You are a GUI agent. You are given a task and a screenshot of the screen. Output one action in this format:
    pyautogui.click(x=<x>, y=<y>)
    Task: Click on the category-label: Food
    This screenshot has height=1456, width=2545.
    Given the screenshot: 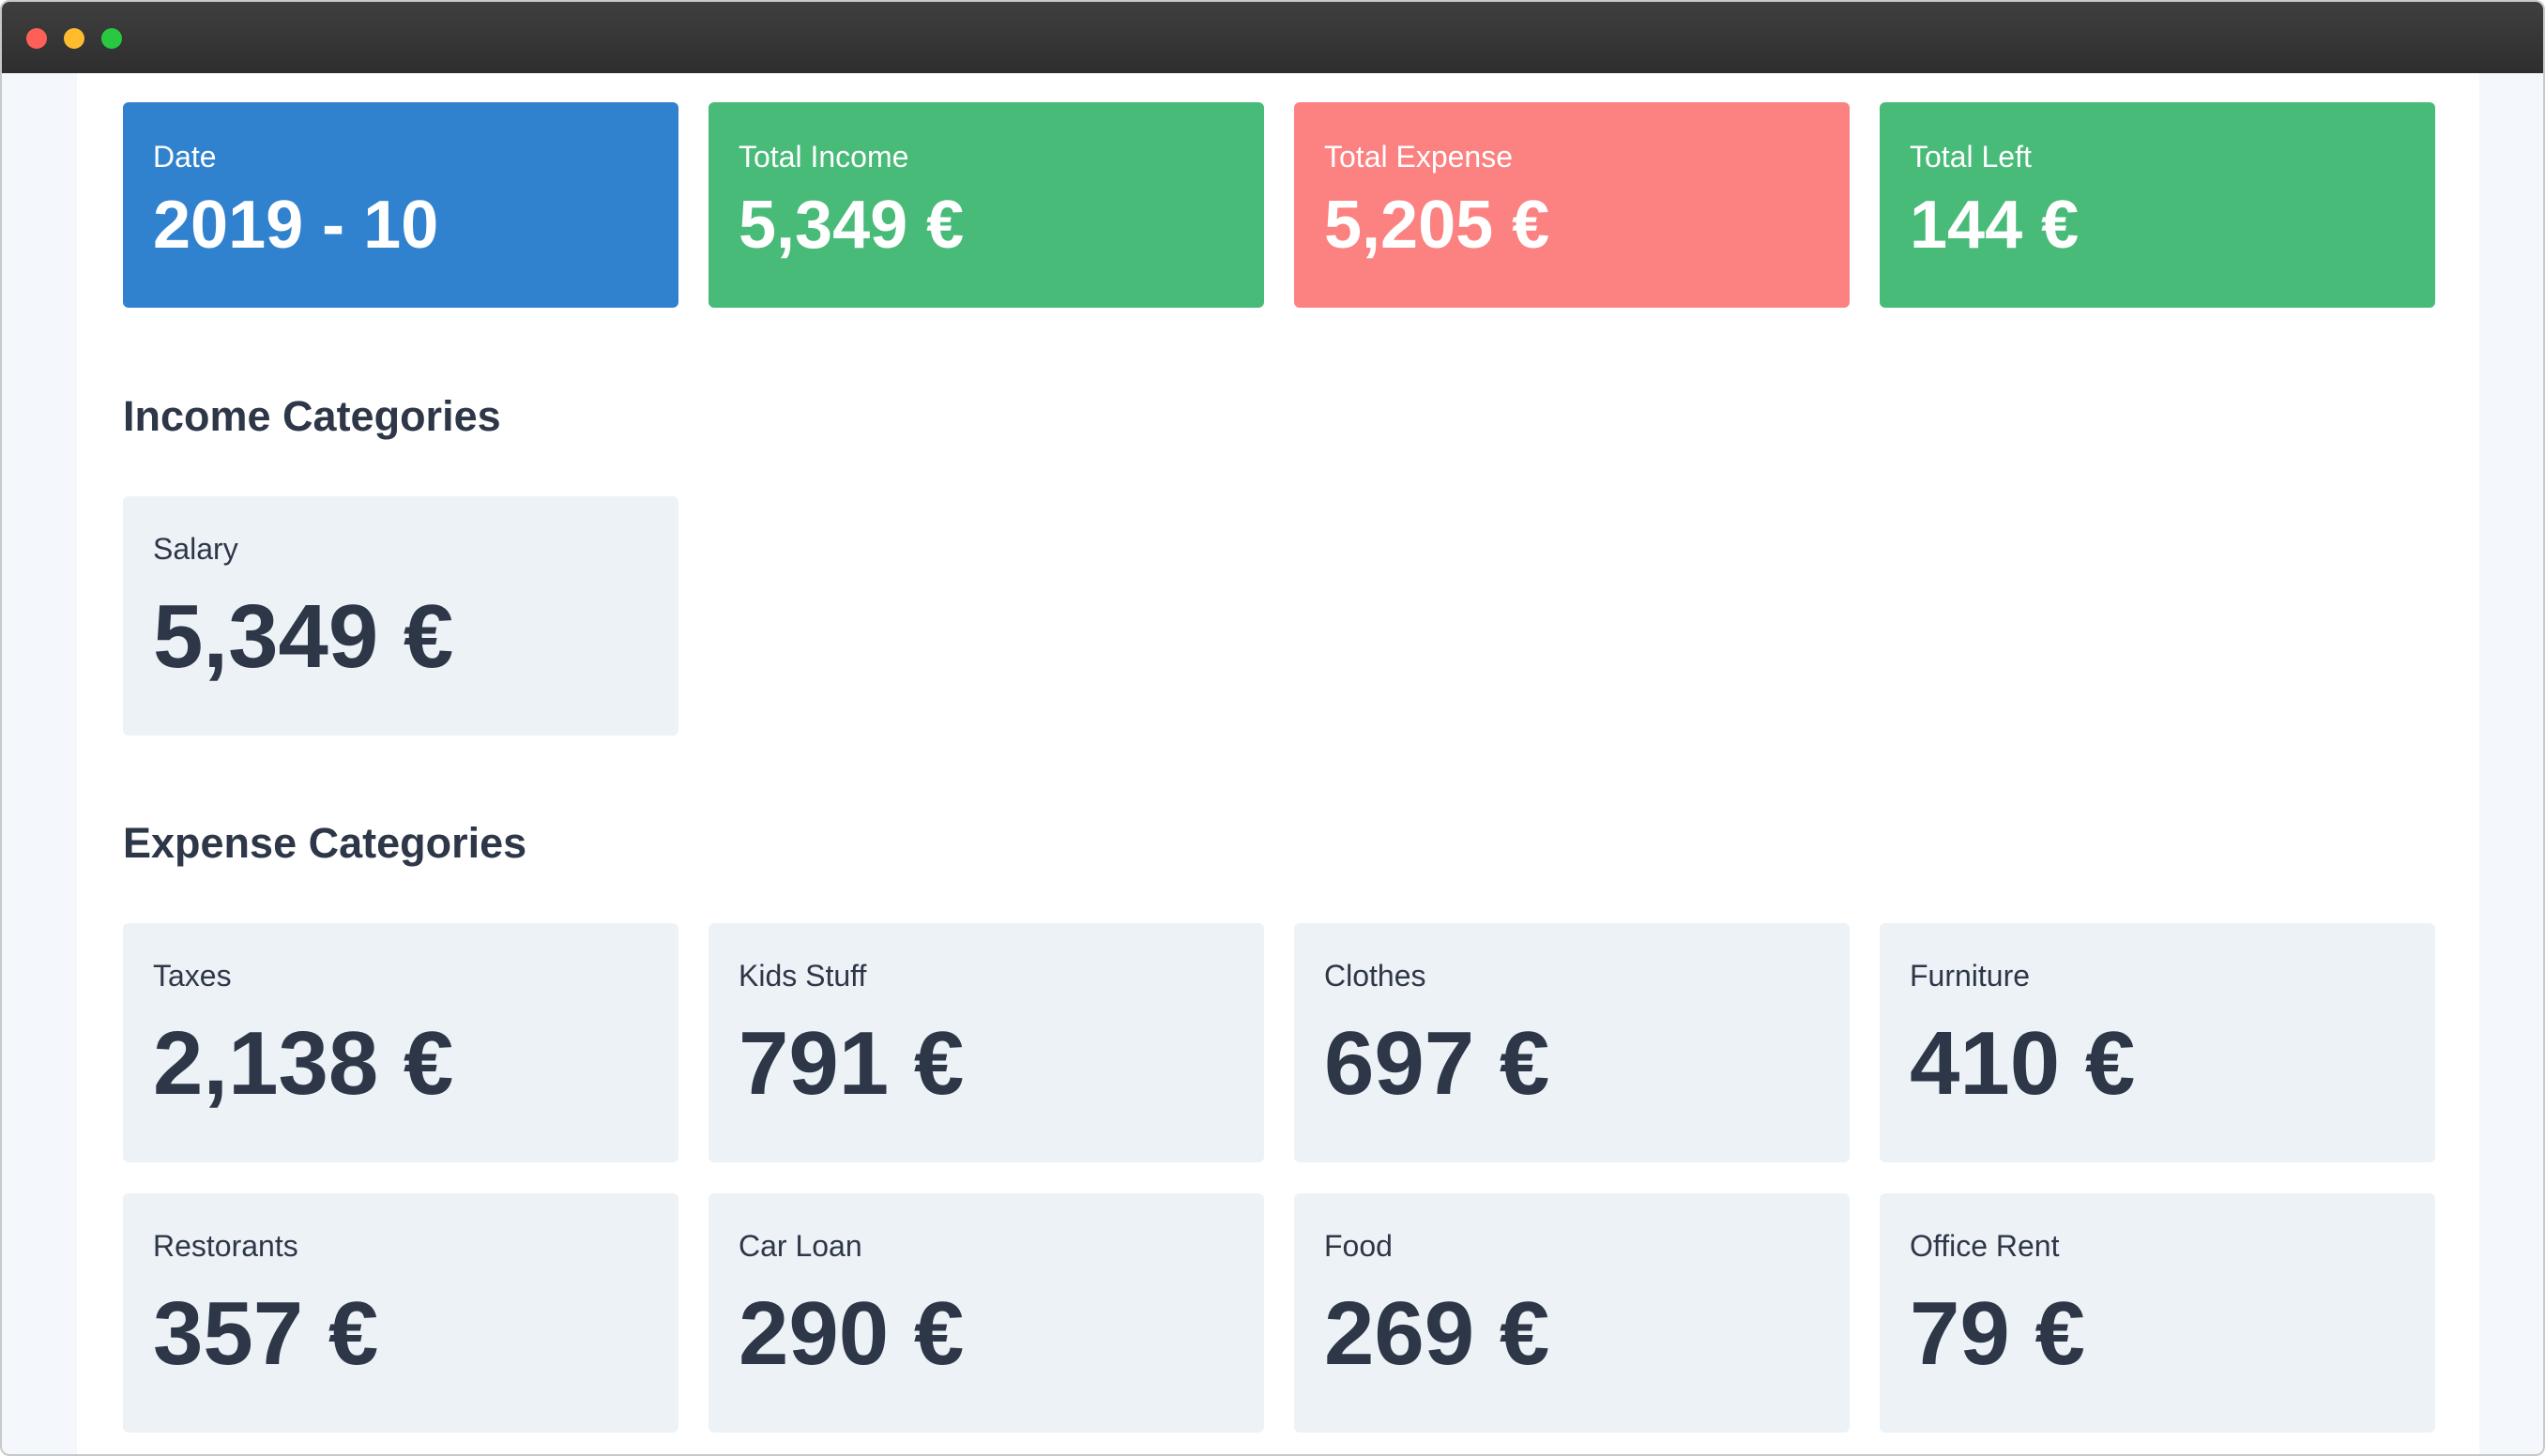 What is the action you would take?
    pyautogui.click(x=1358, y=1246)
    